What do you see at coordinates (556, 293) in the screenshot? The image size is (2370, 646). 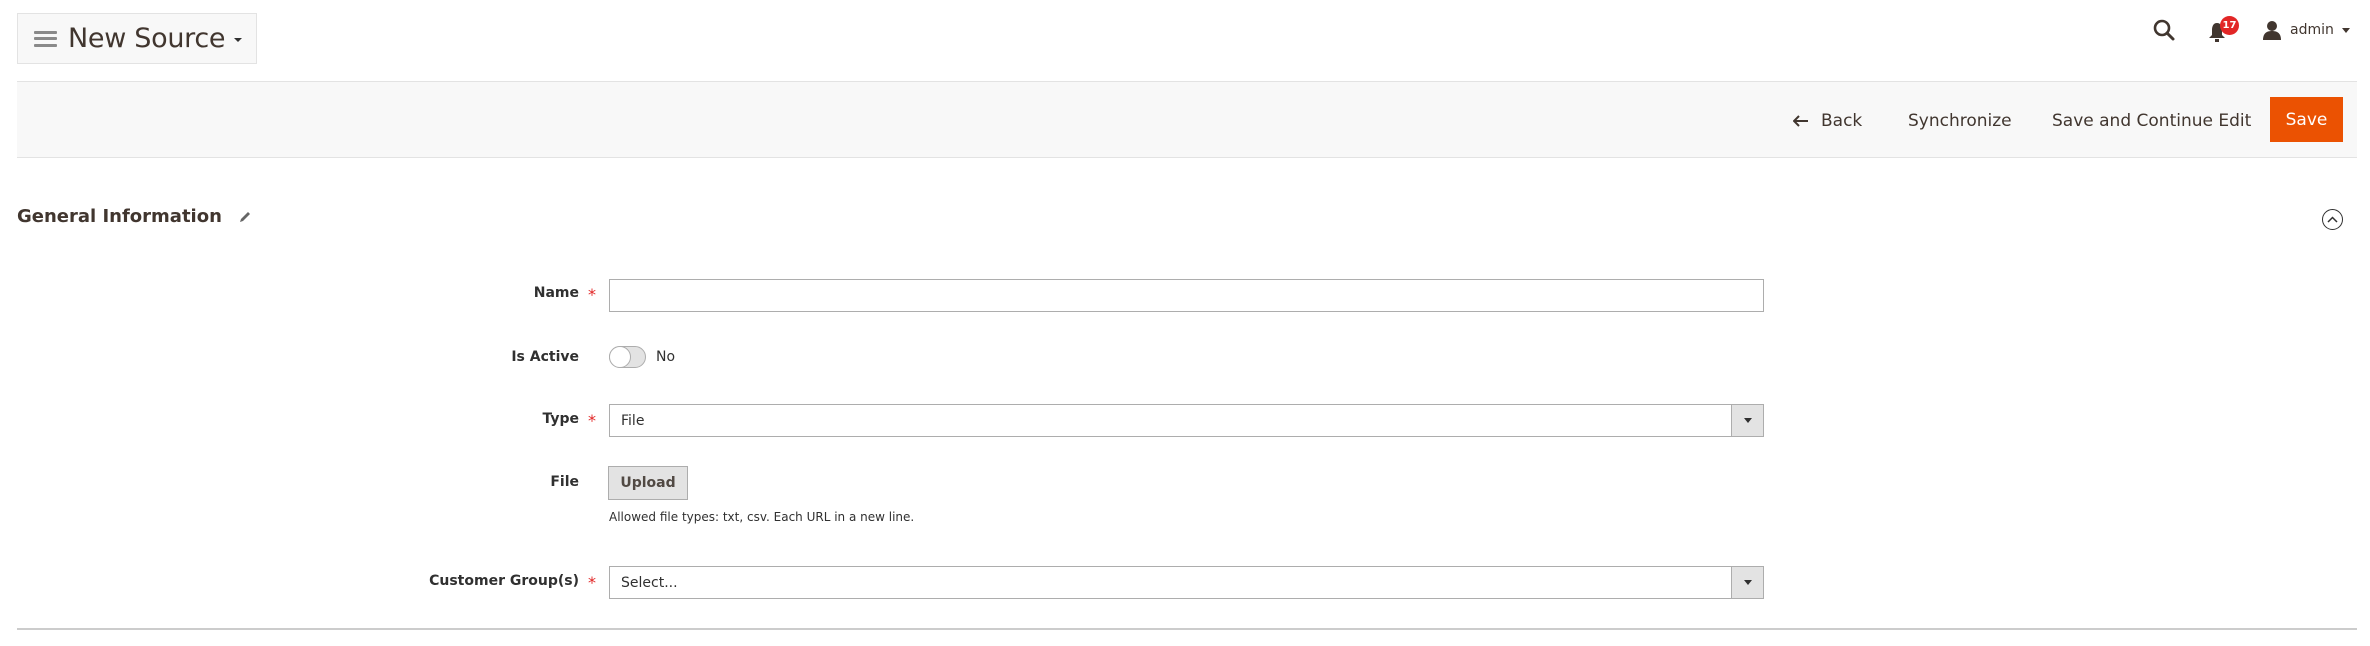 I see `name-label: Name` at bounding box center [556, 293].